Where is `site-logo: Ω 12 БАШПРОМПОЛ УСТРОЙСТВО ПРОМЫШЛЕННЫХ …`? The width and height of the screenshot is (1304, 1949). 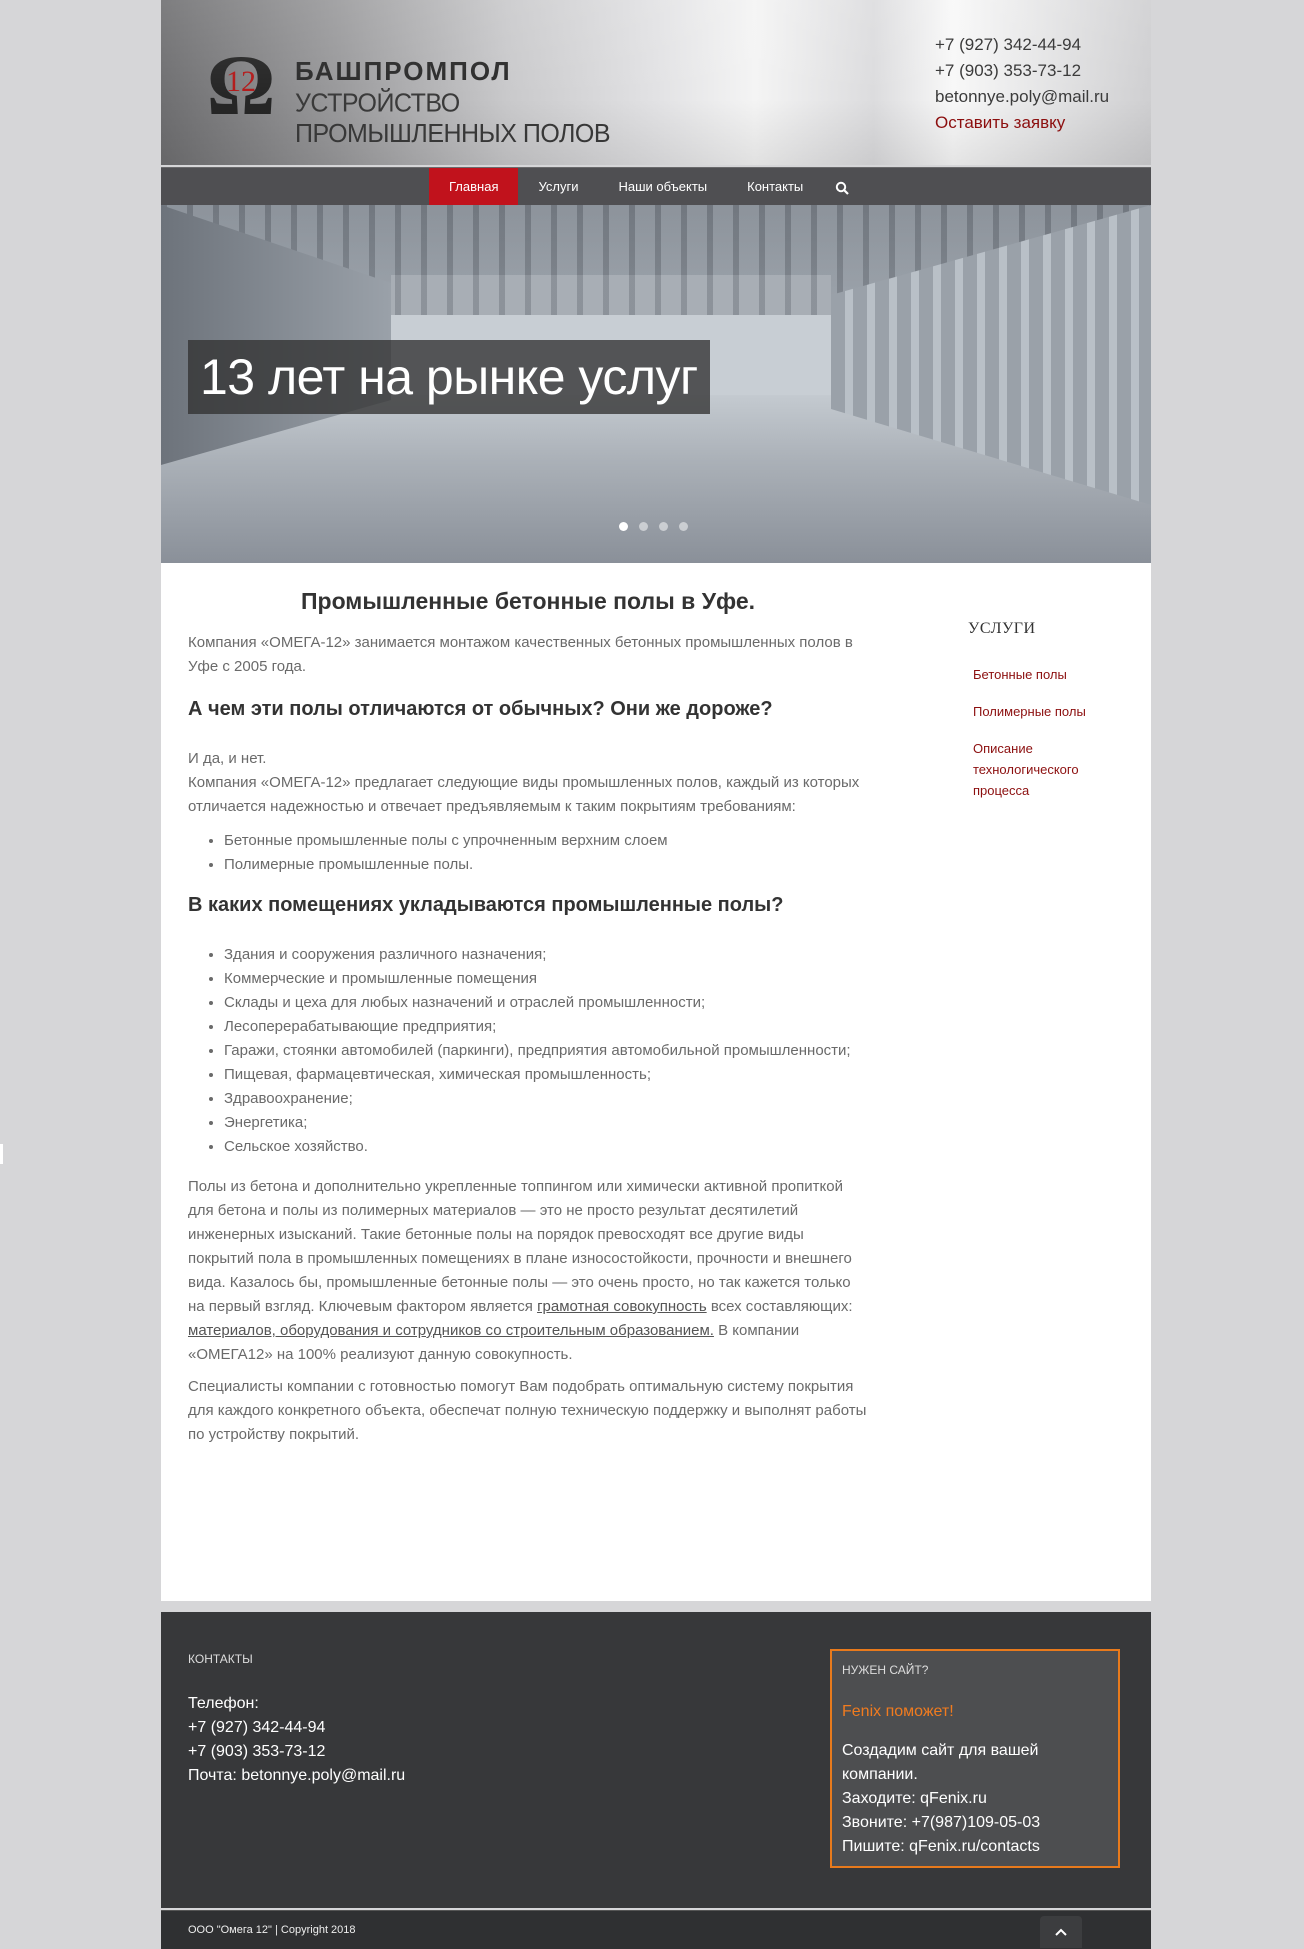
site-logo: Ω 12 БАШПРОМПОЛ УСТРОЙСТВО ПРОМЫШЛЕННЫХ … is located at coordinates (421, 97).